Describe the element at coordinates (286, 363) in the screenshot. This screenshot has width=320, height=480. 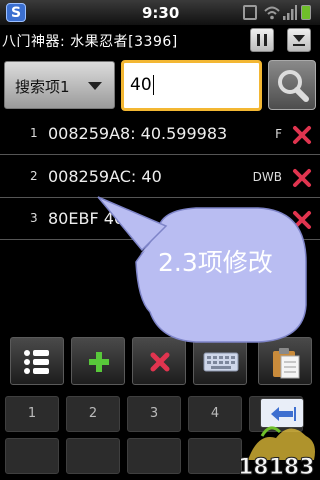
I see `clipboard-icon` at that location.